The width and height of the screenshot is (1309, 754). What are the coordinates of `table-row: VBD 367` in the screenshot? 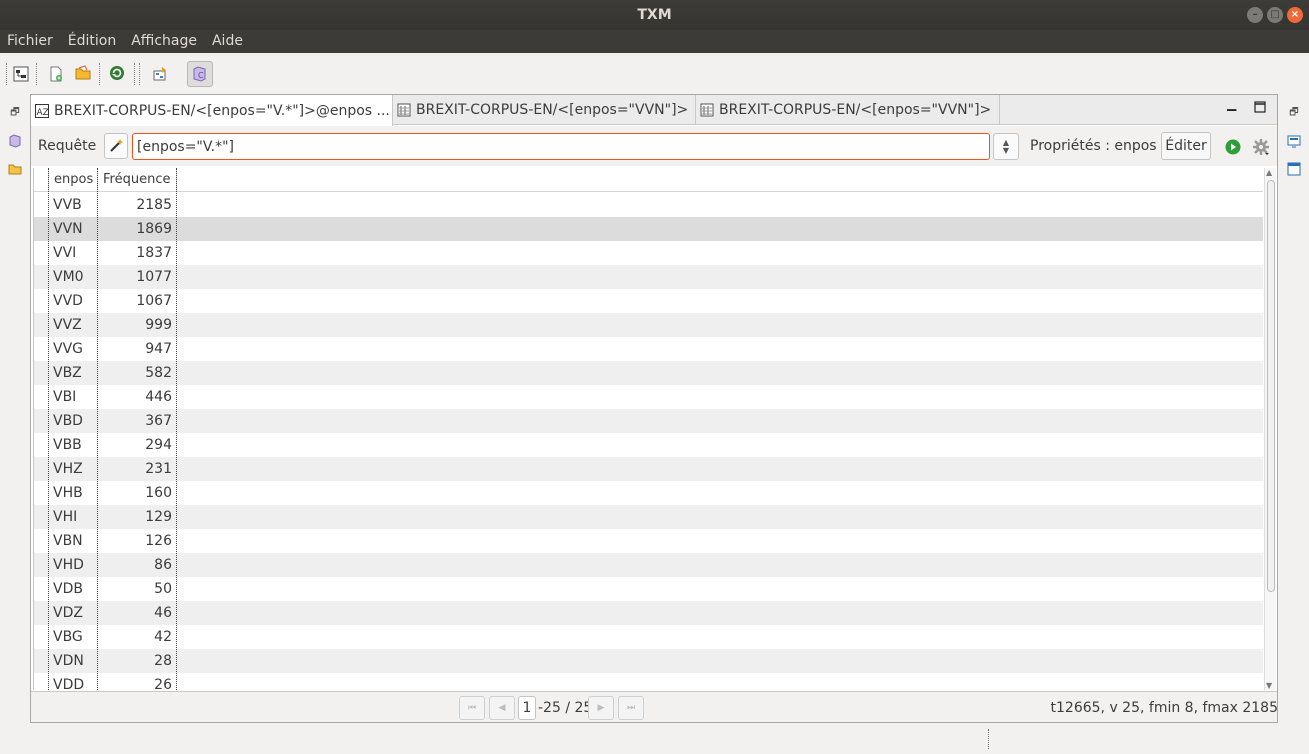 It's located at (648, 421).